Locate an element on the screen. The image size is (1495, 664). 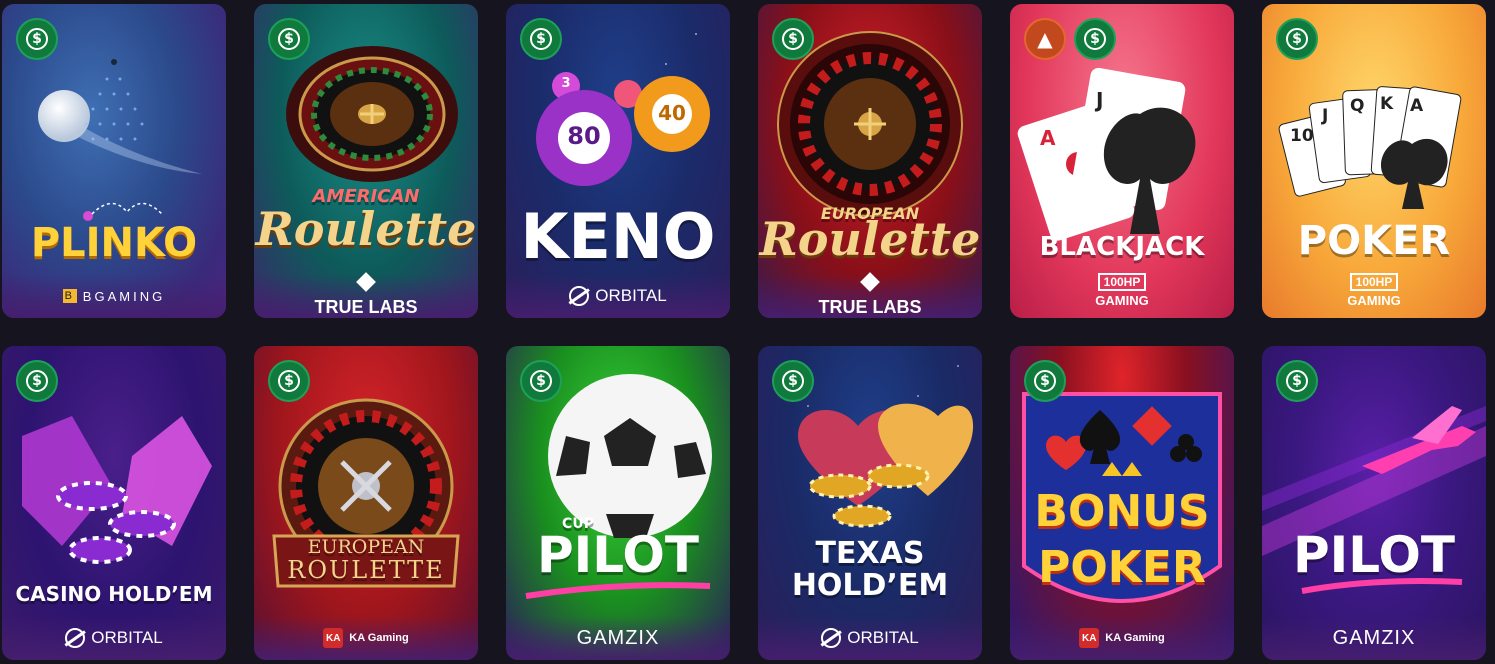
game-card-poker: 10 J Q K A $ POKER 100HP GAMING is located at coordinates (1374, 161).